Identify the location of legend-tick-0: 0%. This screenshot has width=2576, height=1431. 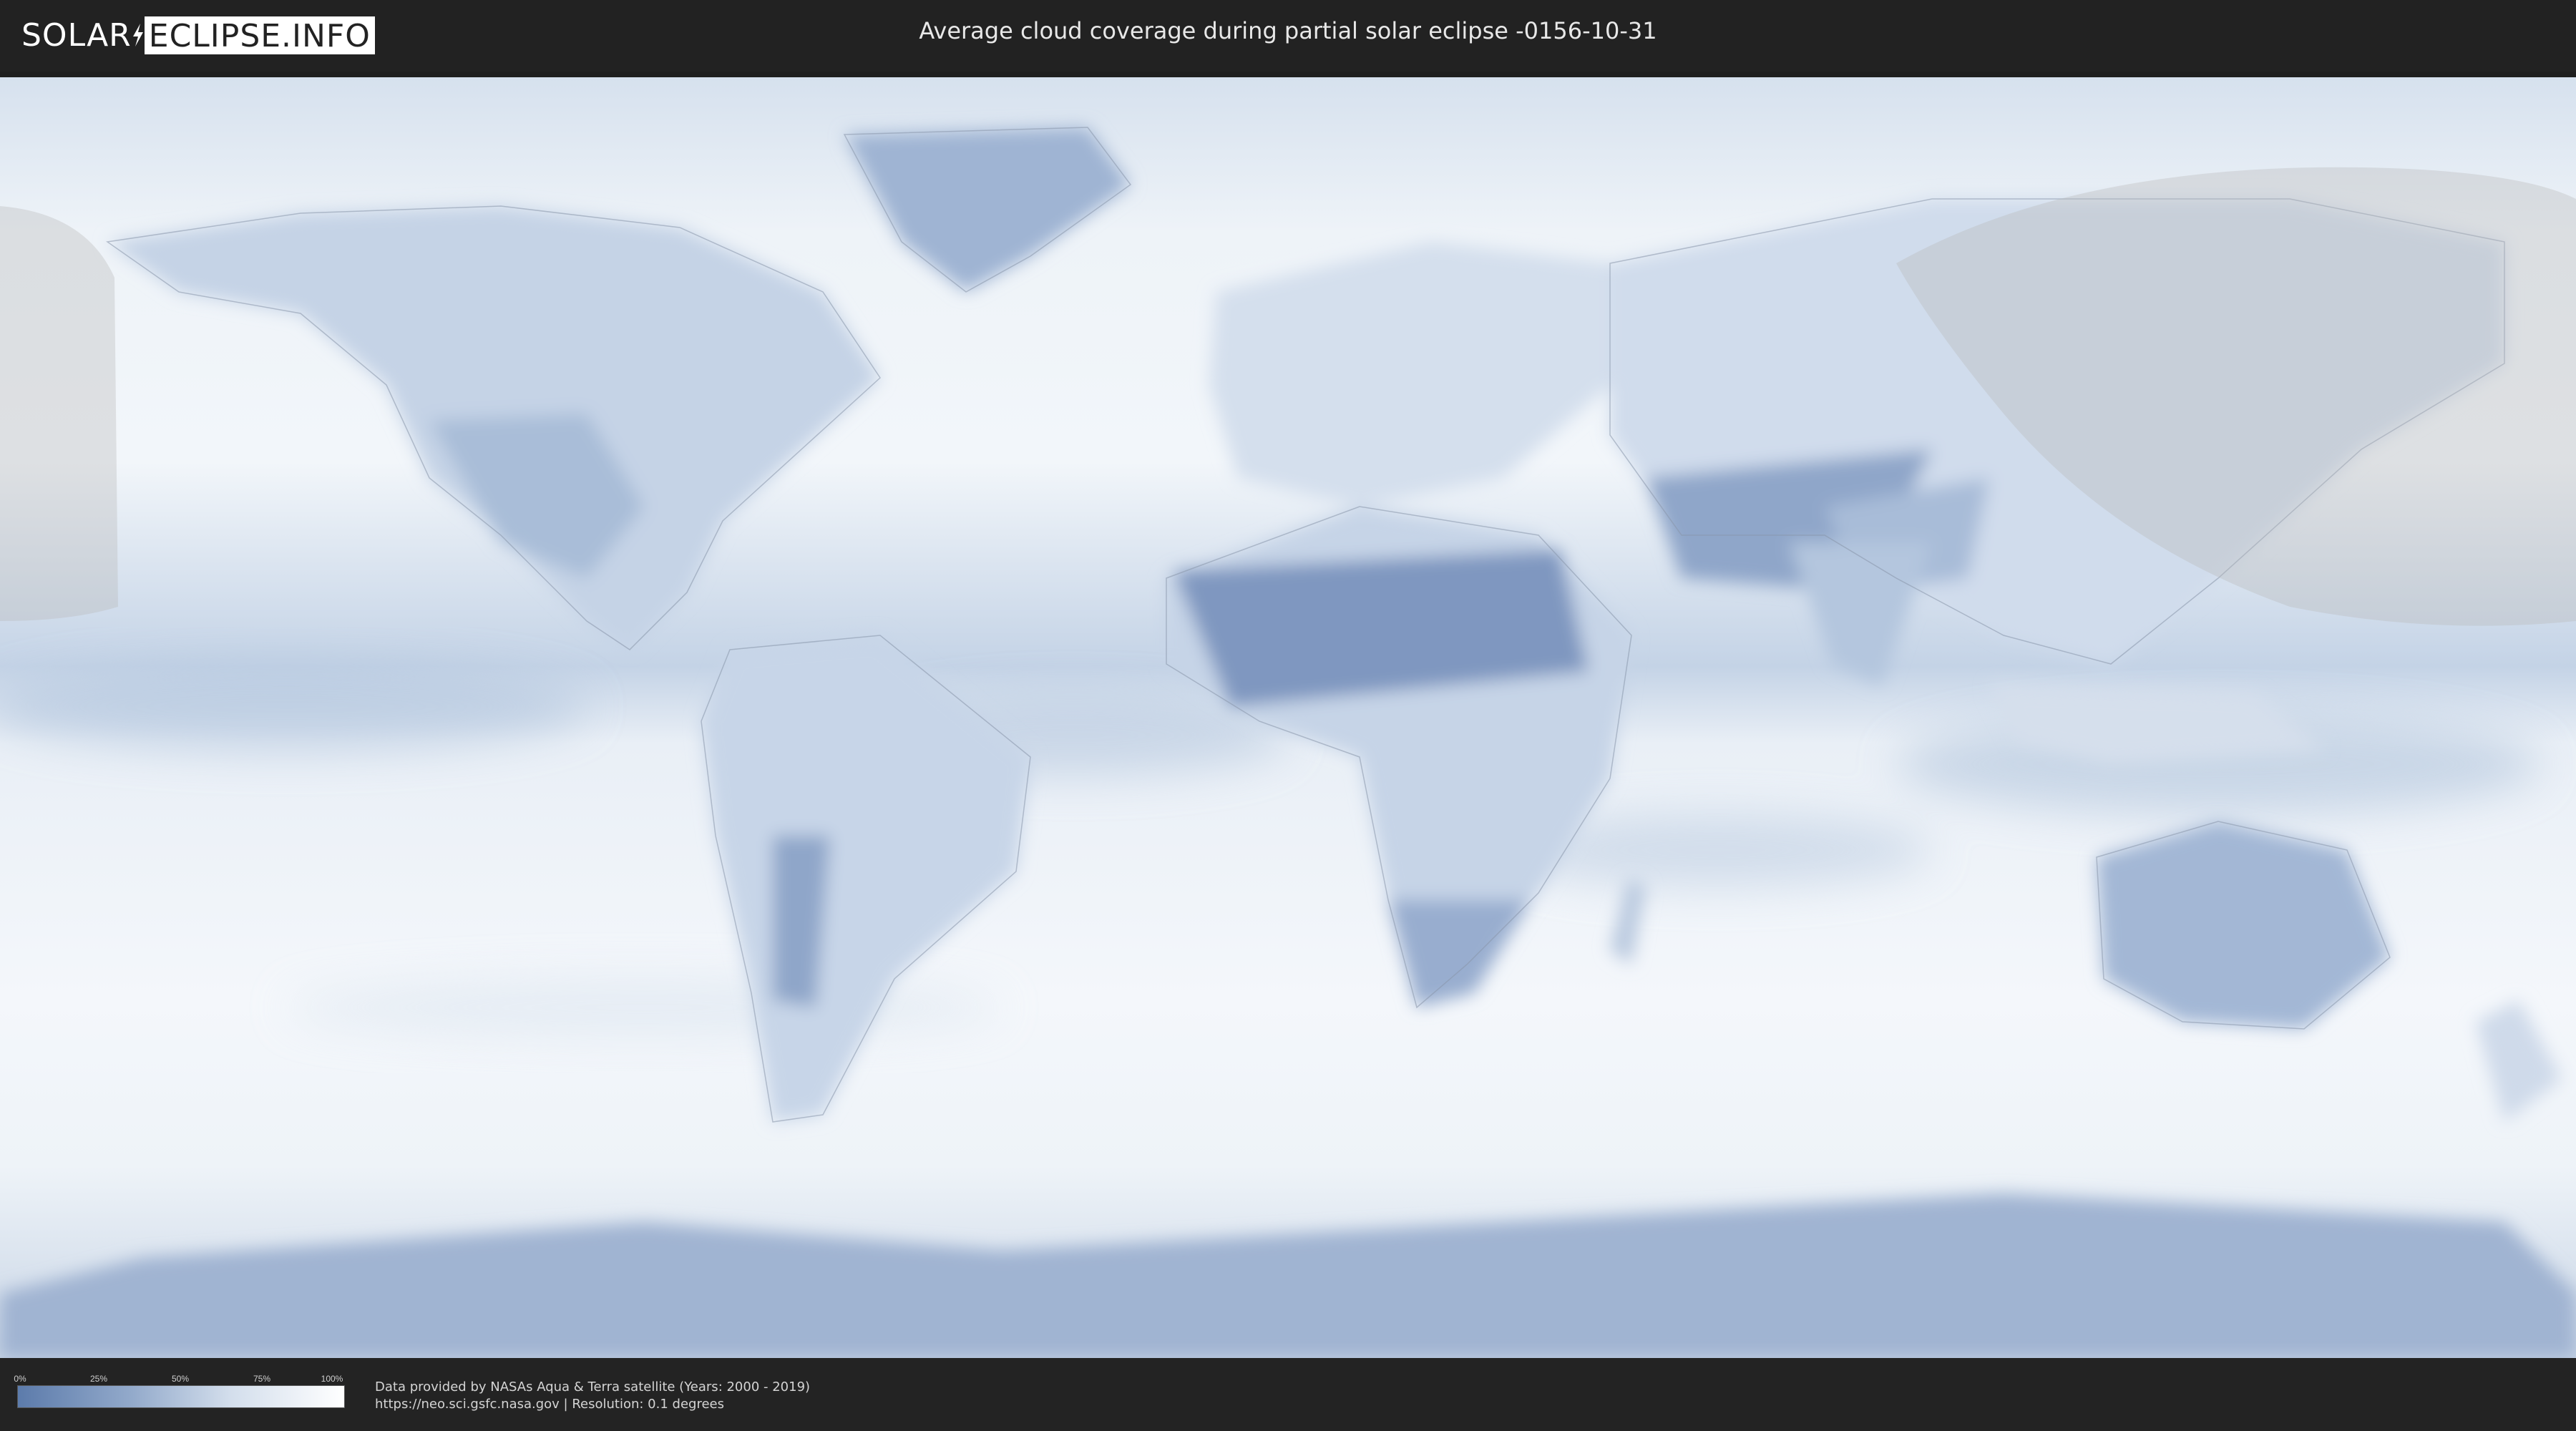
(20, 1379).